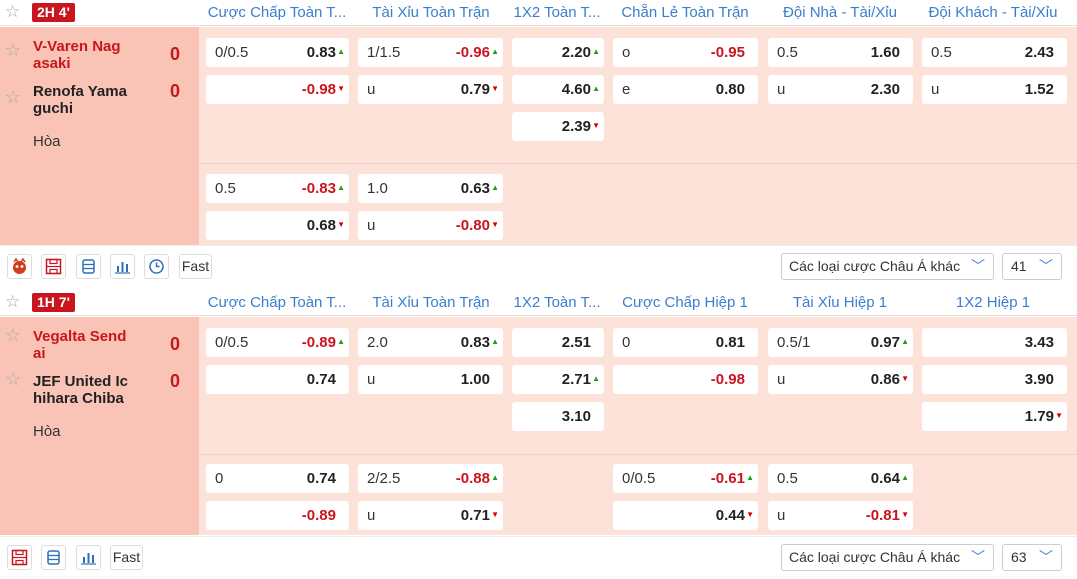  What do you see at coordinates (1039, 52) in the screenshot?
I see `odds-value: 2.43` at bounding box center [1039, 52].